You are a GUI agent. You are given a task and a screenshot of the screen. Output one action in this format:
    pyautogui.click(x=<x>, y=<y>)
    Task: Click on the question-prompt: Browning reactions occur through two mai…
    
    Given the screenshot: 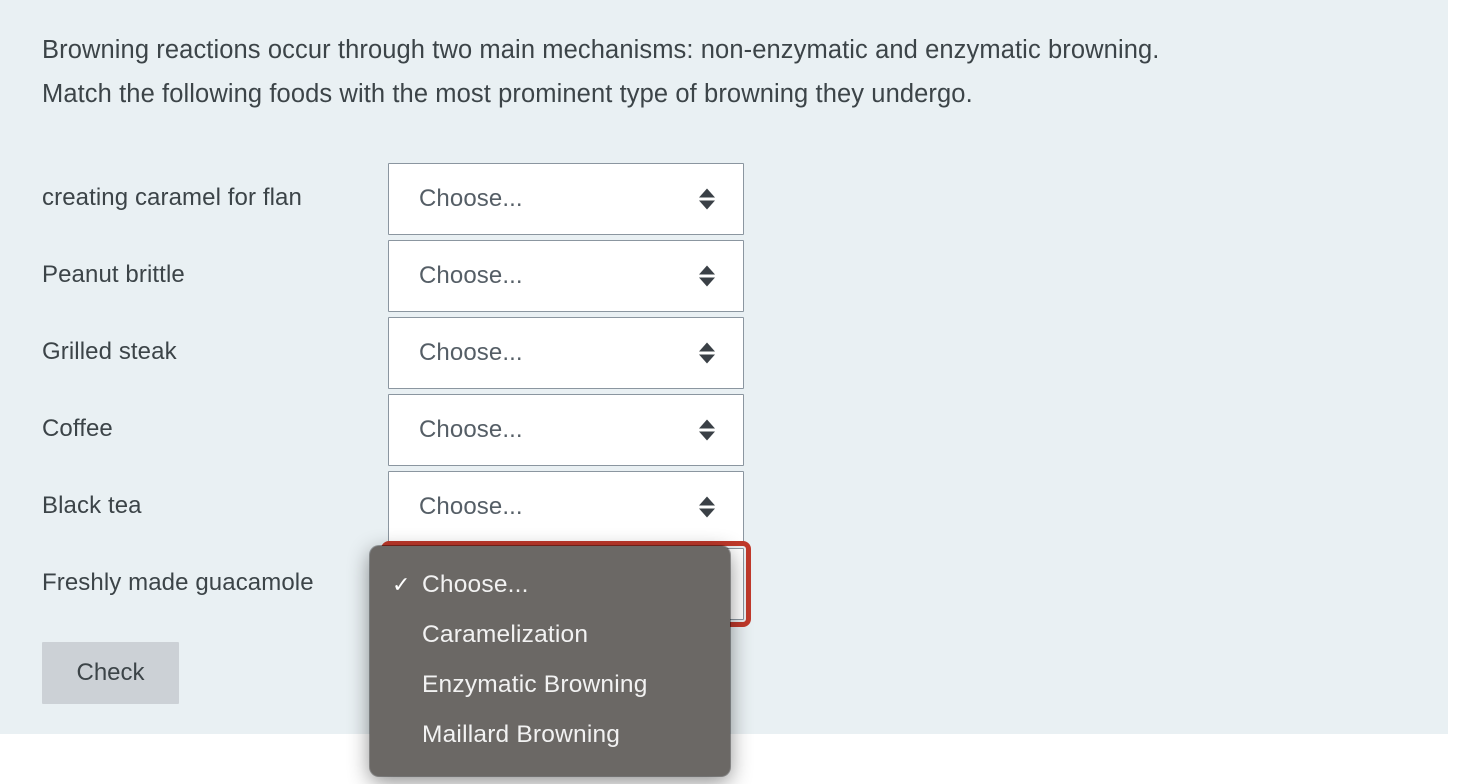 What is the action you would take?
    pyautogui.click(x=601, y=72)
    